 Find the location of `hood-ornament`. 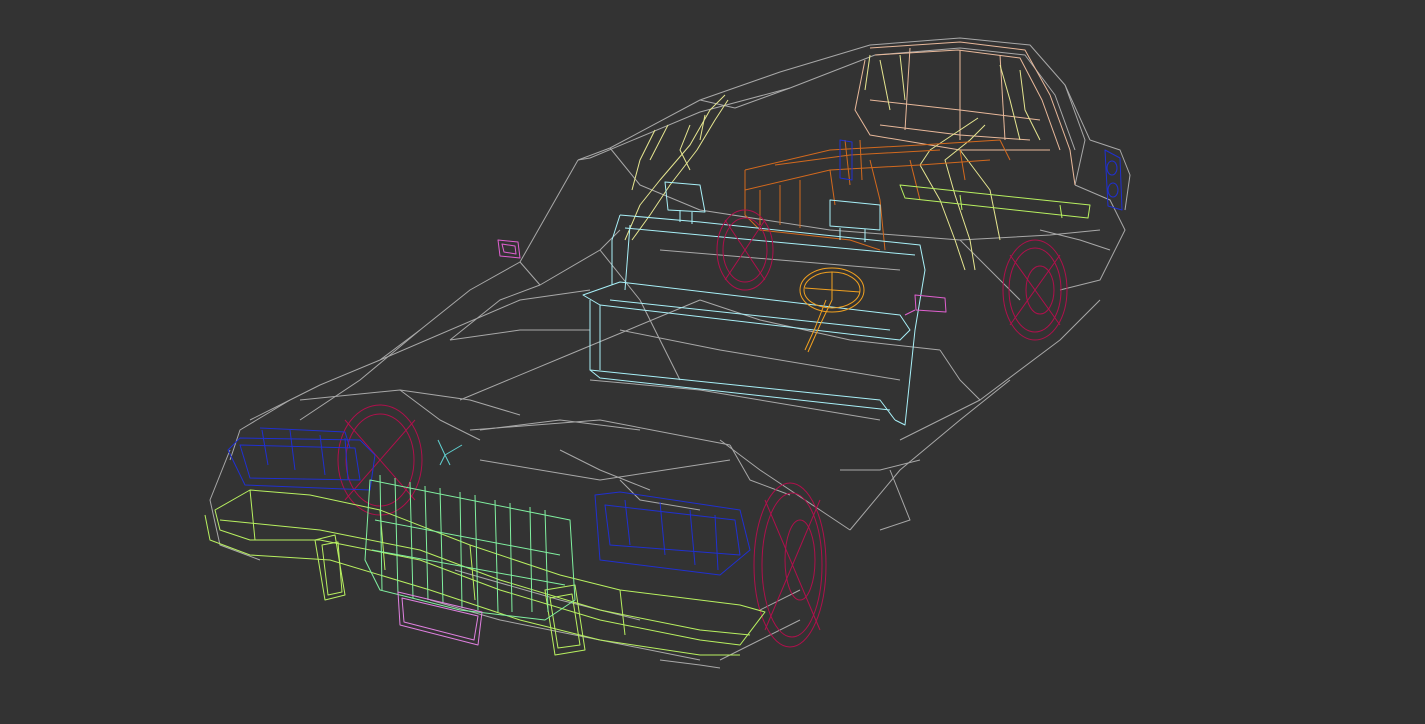

hood-ornament is located at coordinates (450, 452).